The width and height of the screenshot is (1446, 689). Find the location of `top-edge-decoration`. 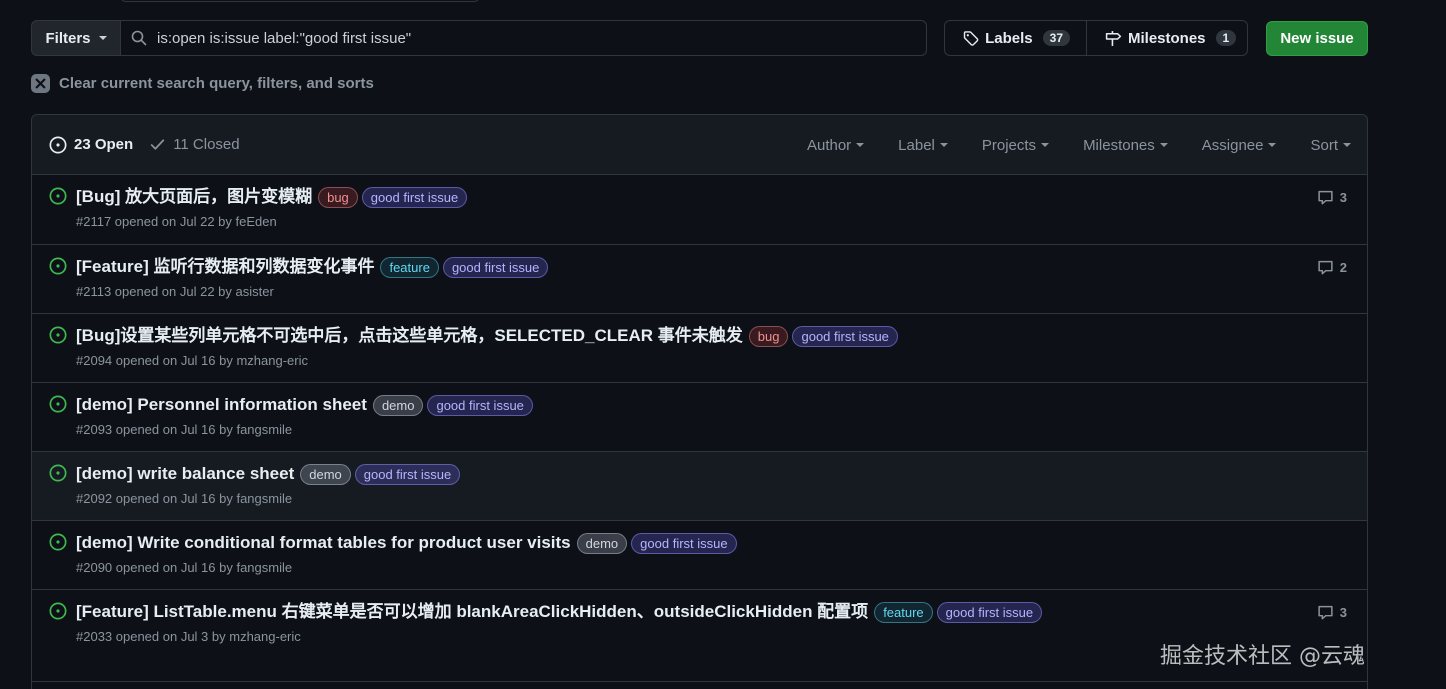

top-edge-decoration is located at coordinates (300, 1).